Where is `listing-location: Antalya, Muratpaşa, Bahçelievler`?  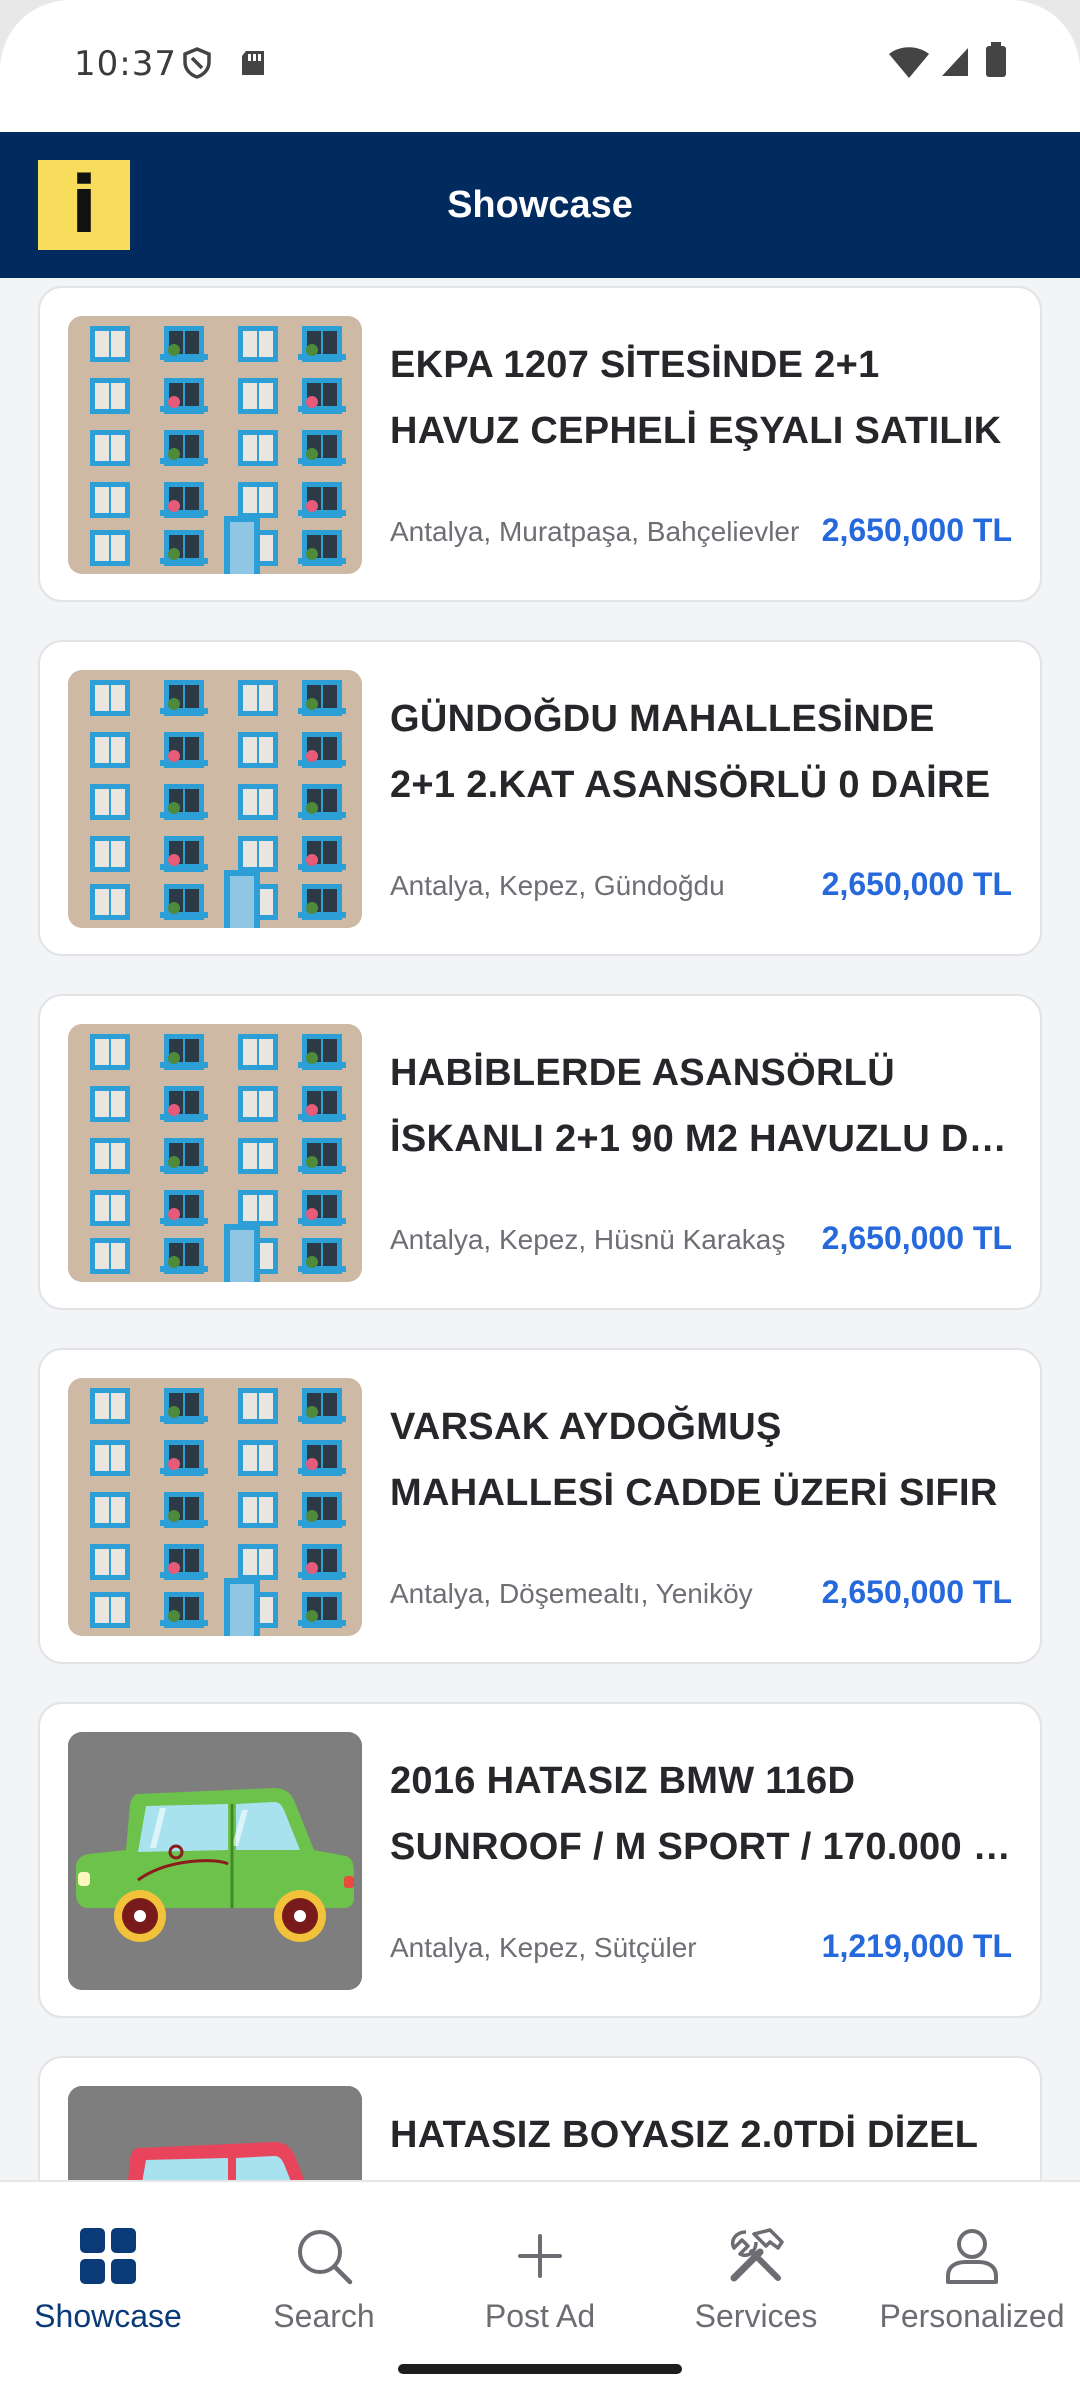
listing-location: Antalya, Muratpaşa, Bahçelievler is located at coordinates (595, 531).